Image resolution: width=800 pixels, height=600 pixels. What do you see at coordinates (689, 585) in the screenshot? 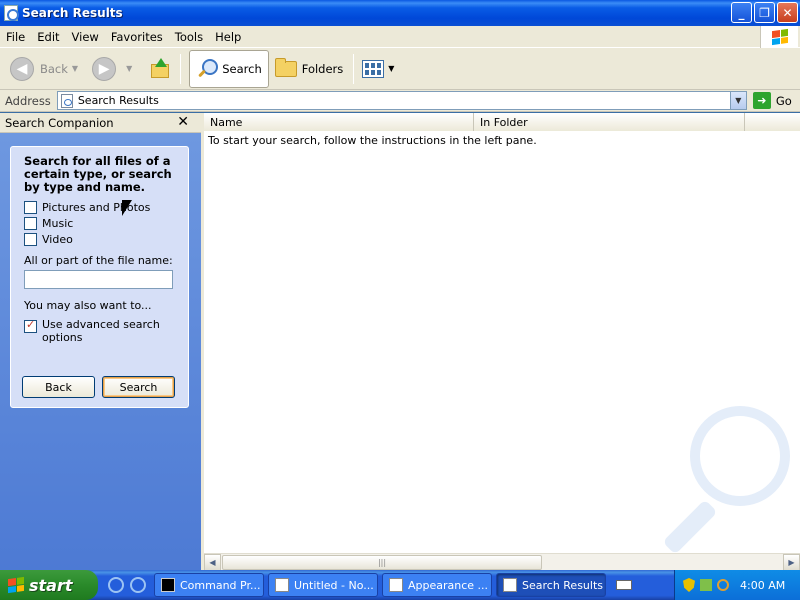
I see `security-shield-icon` at bounding box center [689, 585].